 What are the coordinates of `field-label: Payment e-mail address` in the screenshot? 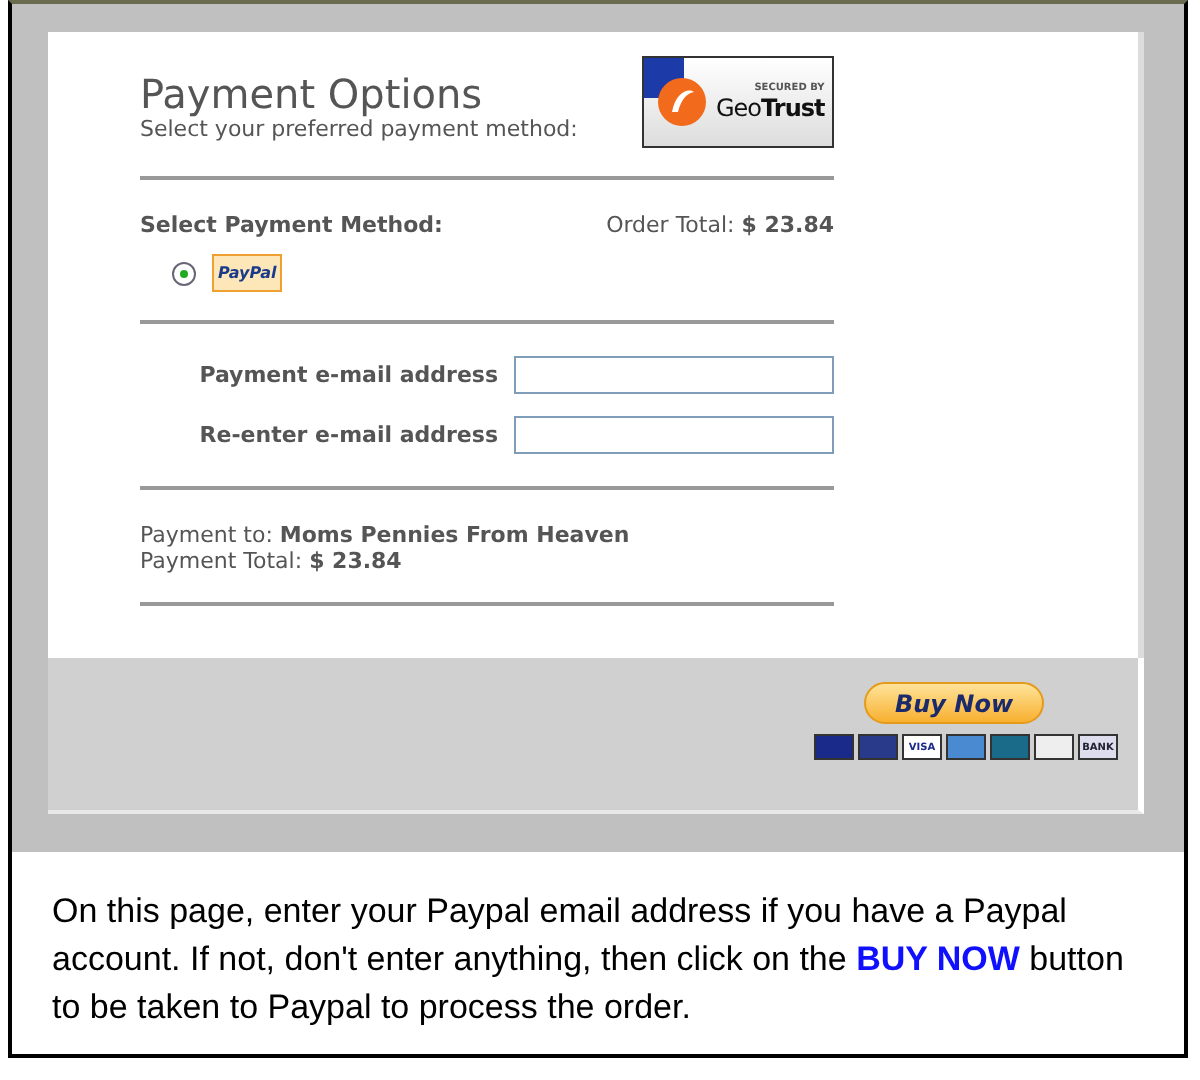 It's located at (347, 375).